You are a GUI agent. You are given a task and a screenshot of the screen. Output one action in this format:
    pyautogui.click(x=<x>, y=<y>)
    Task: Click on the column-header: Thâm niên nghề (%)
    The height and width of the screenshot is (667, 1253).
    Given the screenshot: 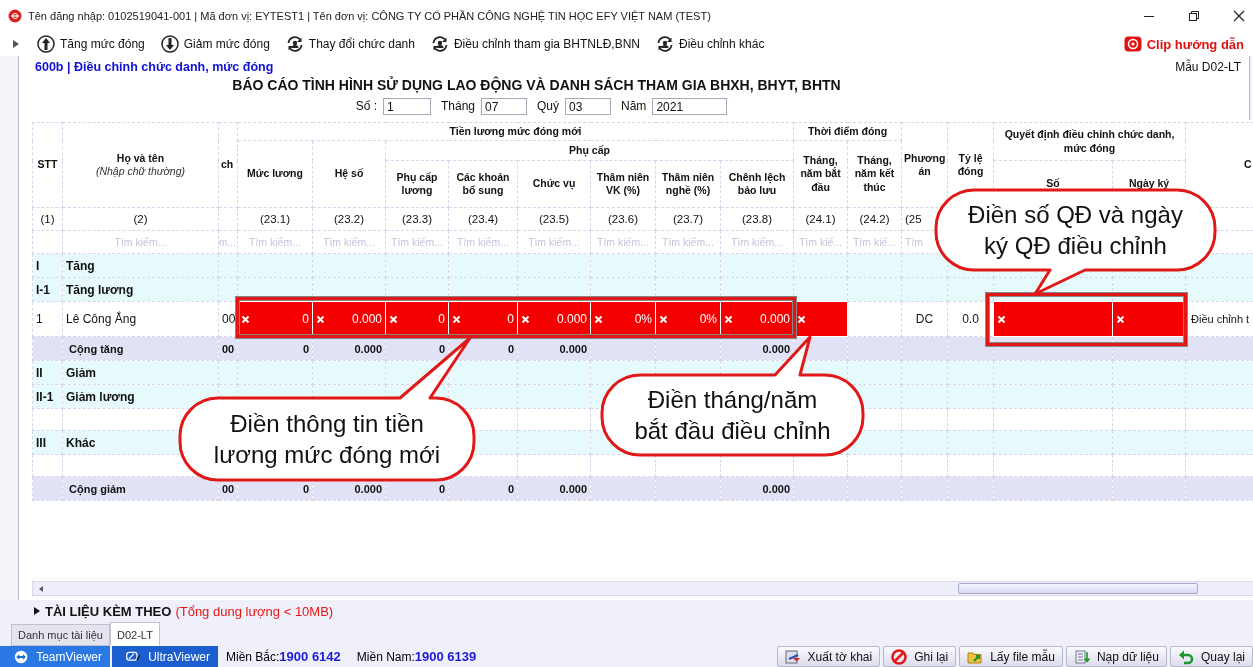 What is the action you would take?
    pyautogui.click(x=688, y=184)
    